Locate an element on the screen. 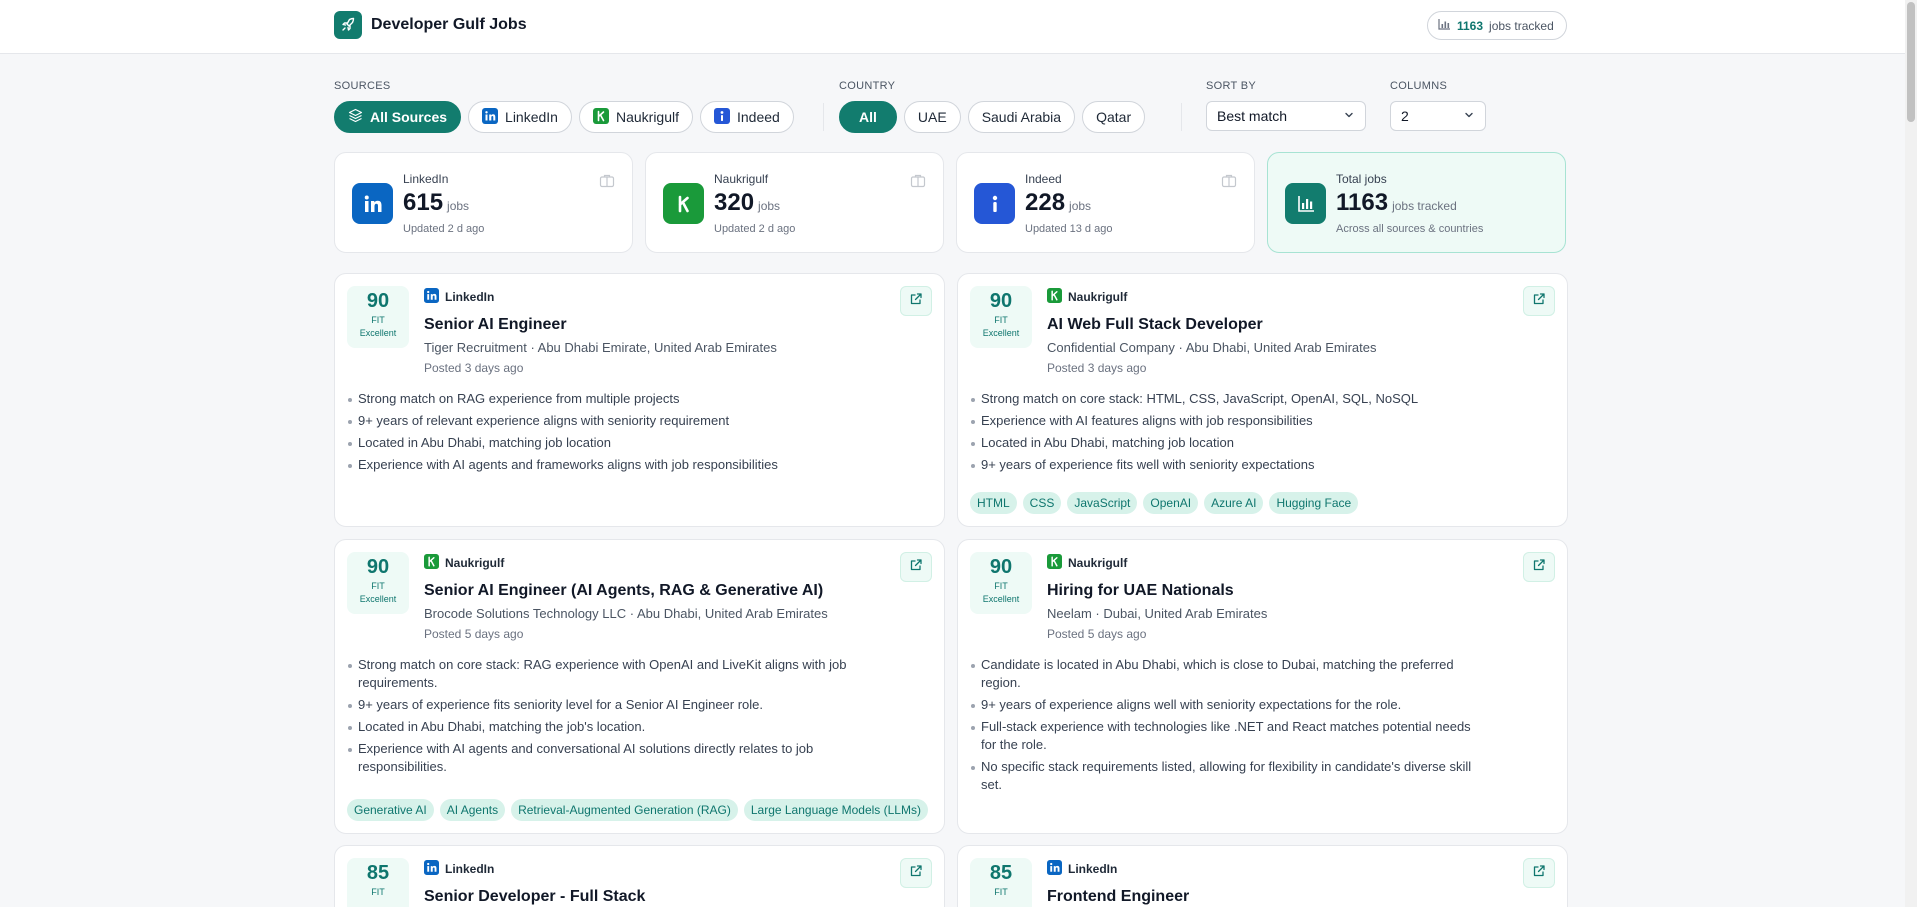 The image size is (1917, 907). stat-card-linkedin: LinkedIn 615 jobs Updated 2 d ago is located at coordinates (483, 202).